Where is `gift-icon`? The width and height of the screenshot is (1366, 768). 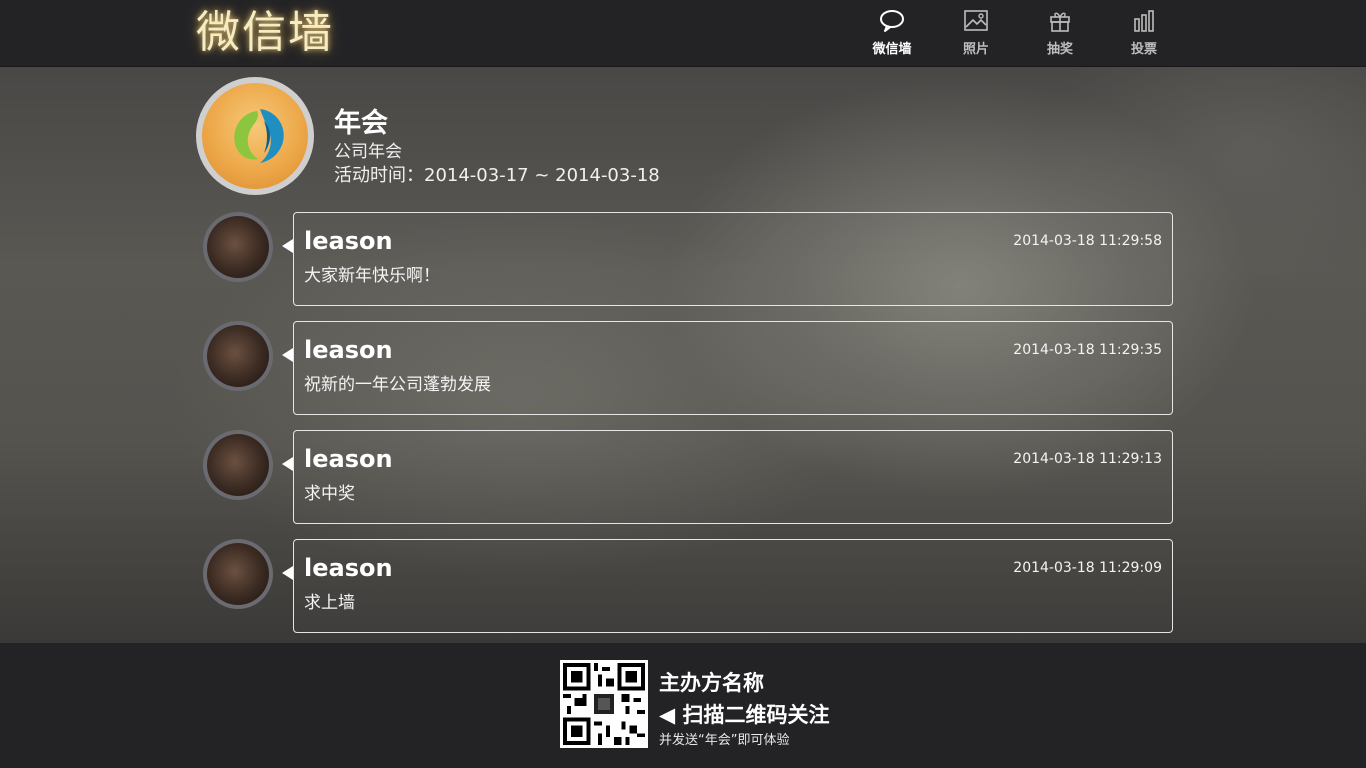 gift-icon is located at coordinates (1060, 22).